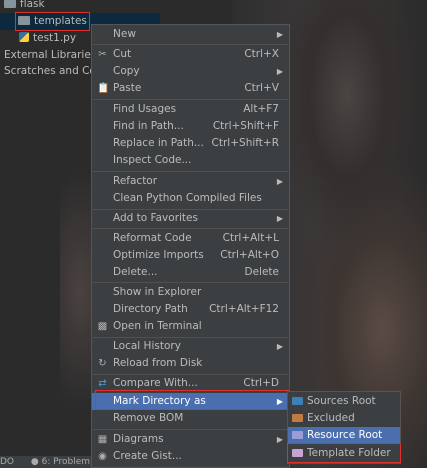 The height and width of the screenshot is (468, 427). Describe the element at coordinates (297, 418) in the screenshot. I see `excluded-folder-icon` at that location.